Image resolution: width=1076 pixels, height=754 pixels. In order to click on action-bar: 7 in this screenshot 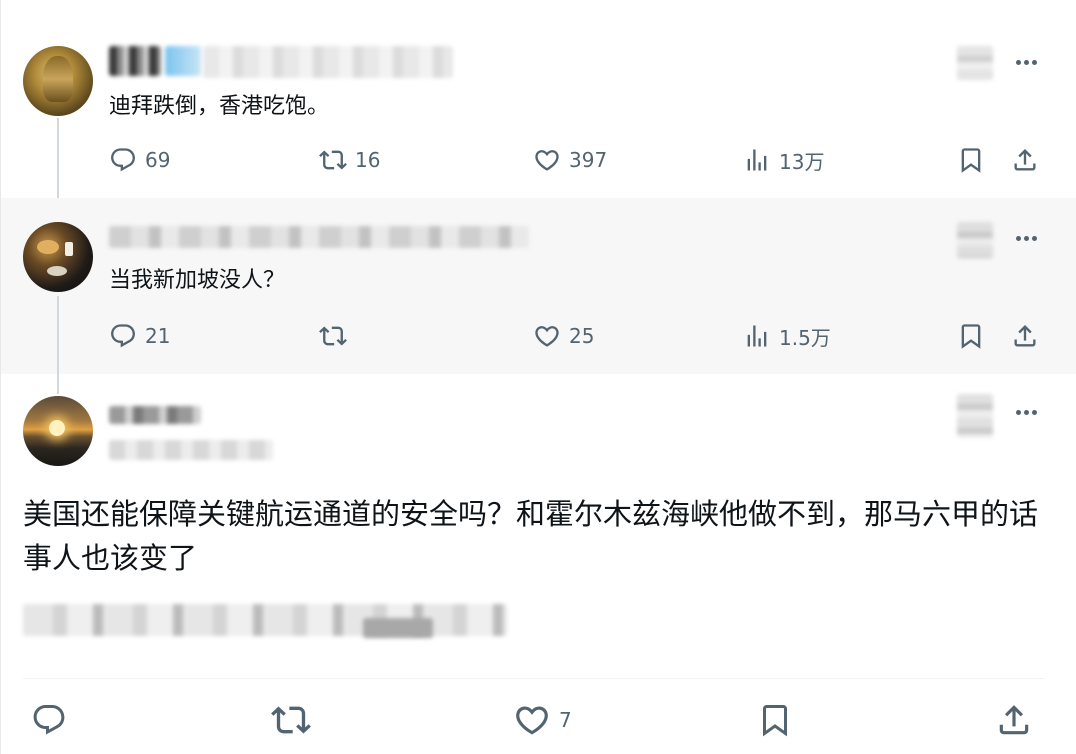, I will do `click(538, 720)`.